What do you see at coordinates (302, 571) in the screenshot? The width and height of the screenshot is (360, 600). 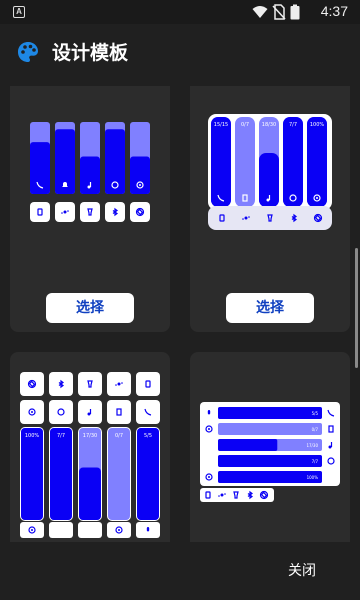 I see `close-button: 关闭` at bounding box center [302, 571].